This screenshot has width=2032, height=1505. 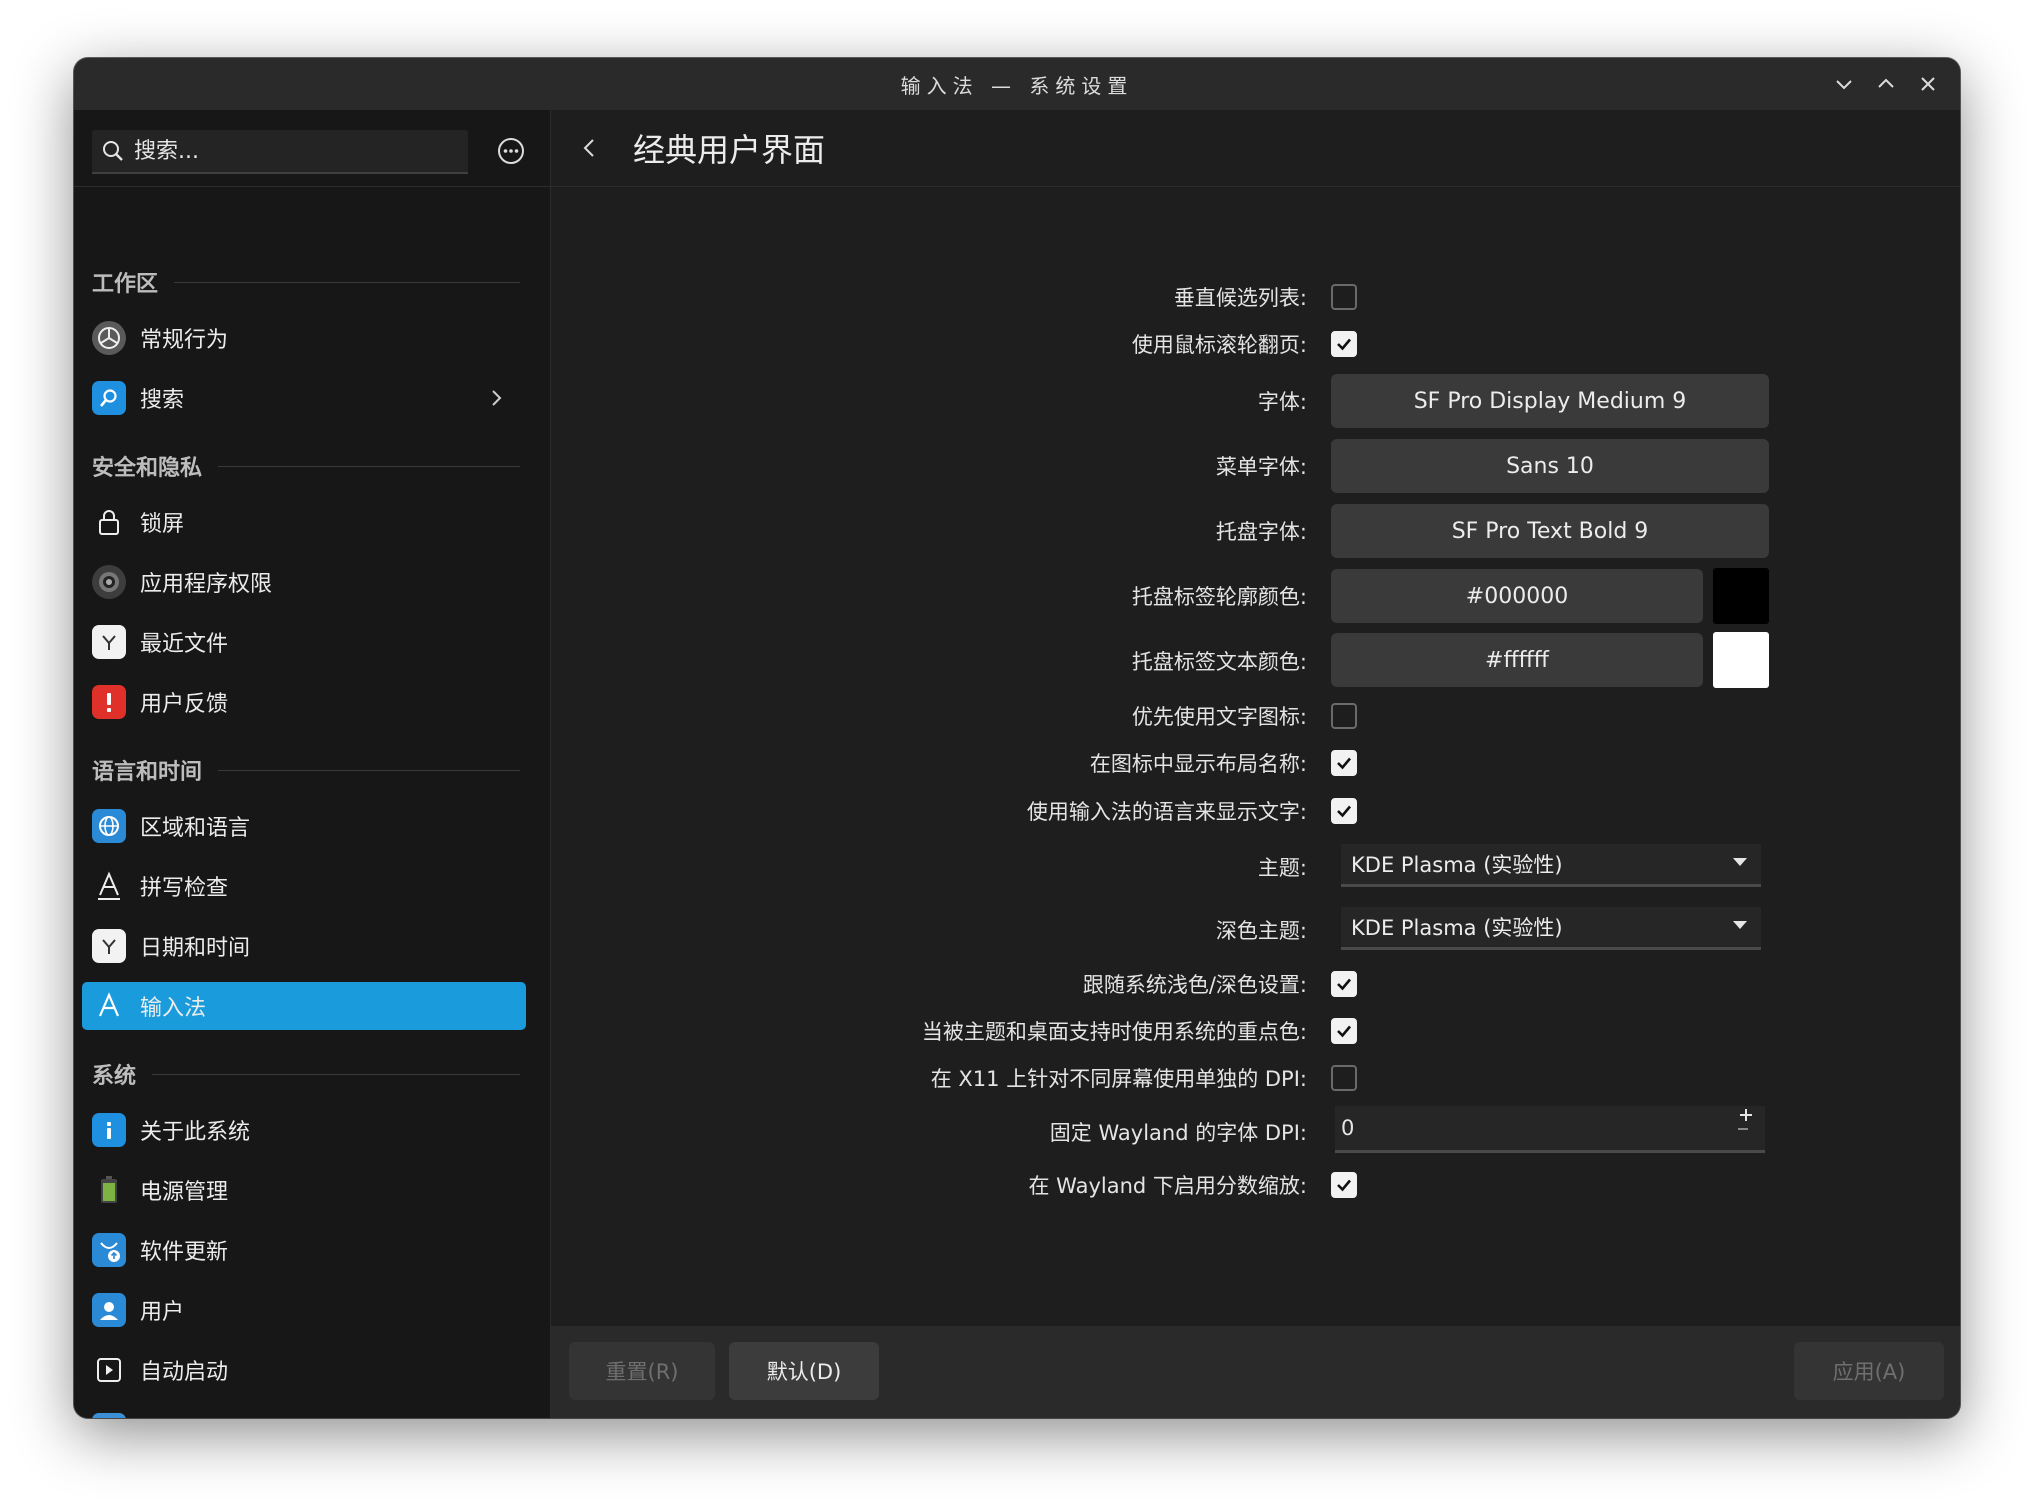 What do you see at coordinates (1869, 1371) in the screenshot?
I see `apply-button: 应用(A)` at bounding box center [1869, 1371].